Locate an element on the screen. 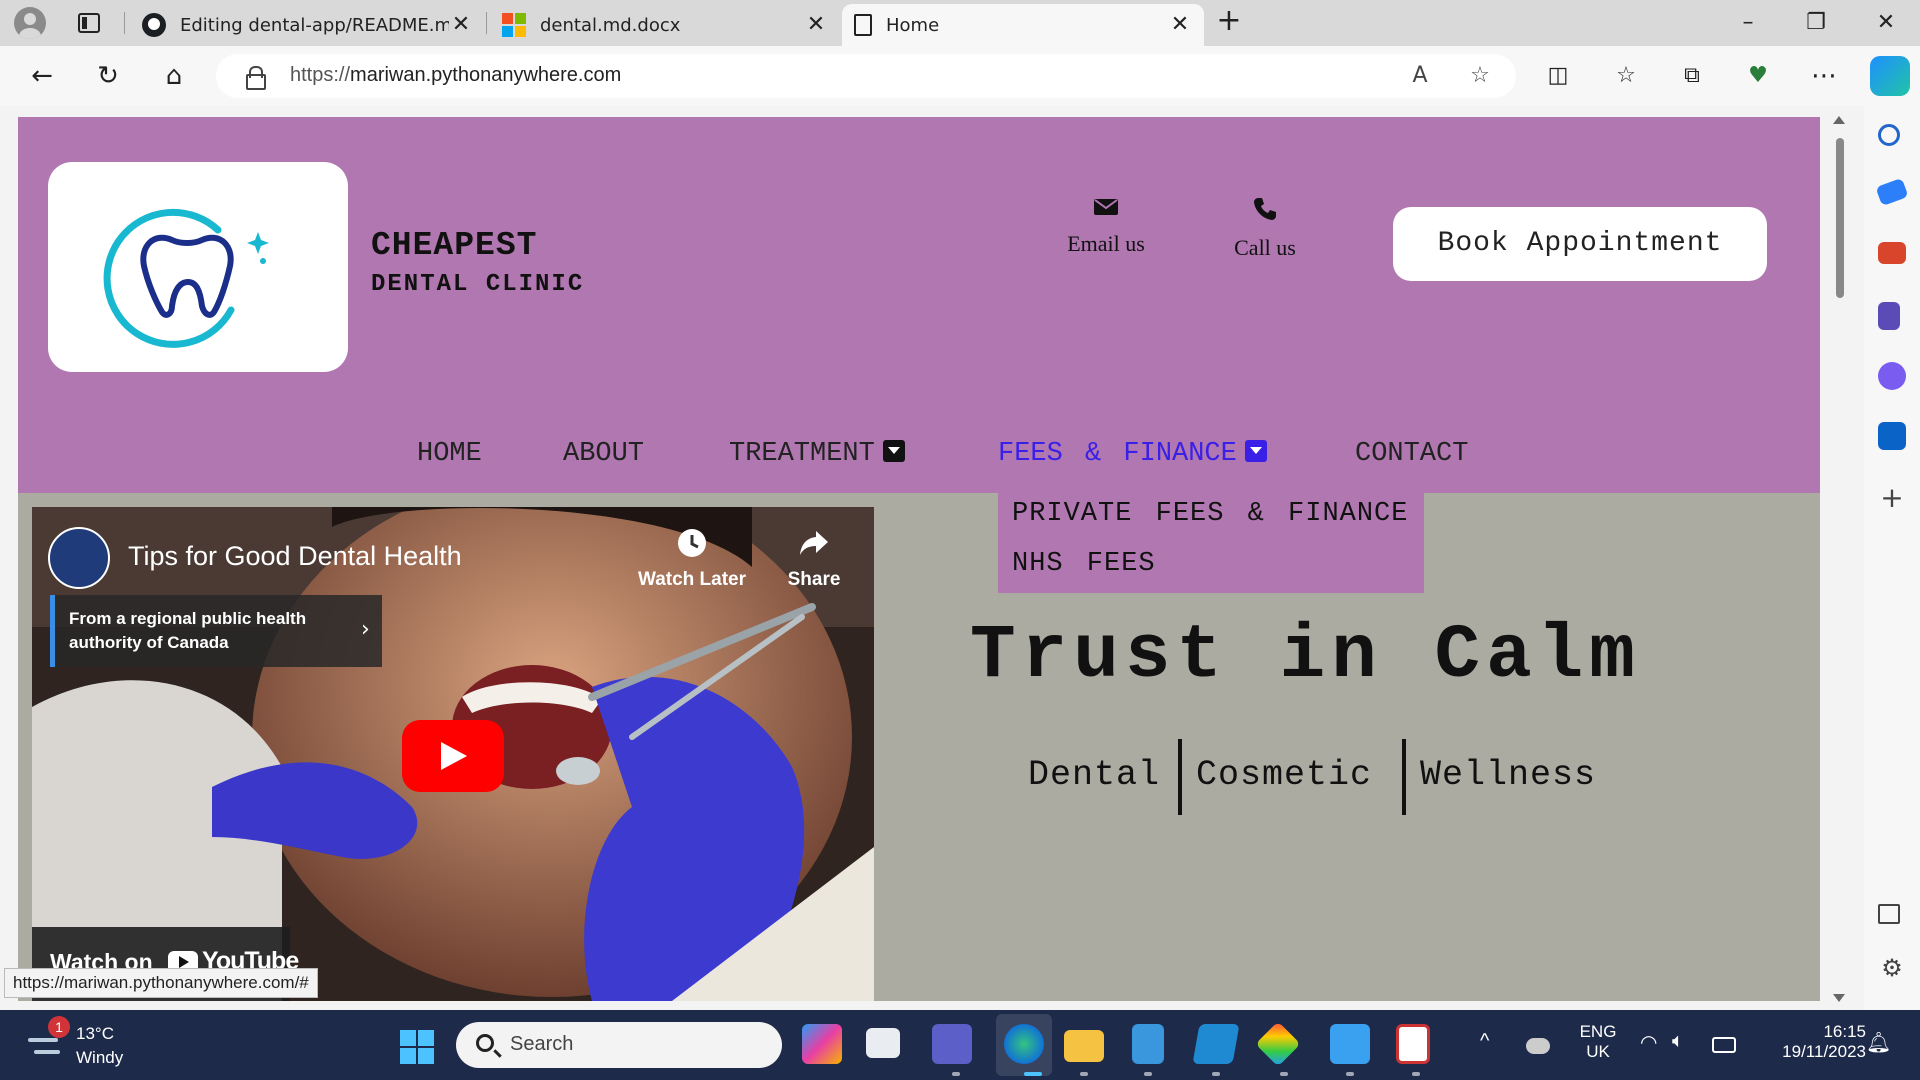 This screenshot has width=1920, height=1080. split-screen-icon: ◫ is located at coordinates (1558, 76).